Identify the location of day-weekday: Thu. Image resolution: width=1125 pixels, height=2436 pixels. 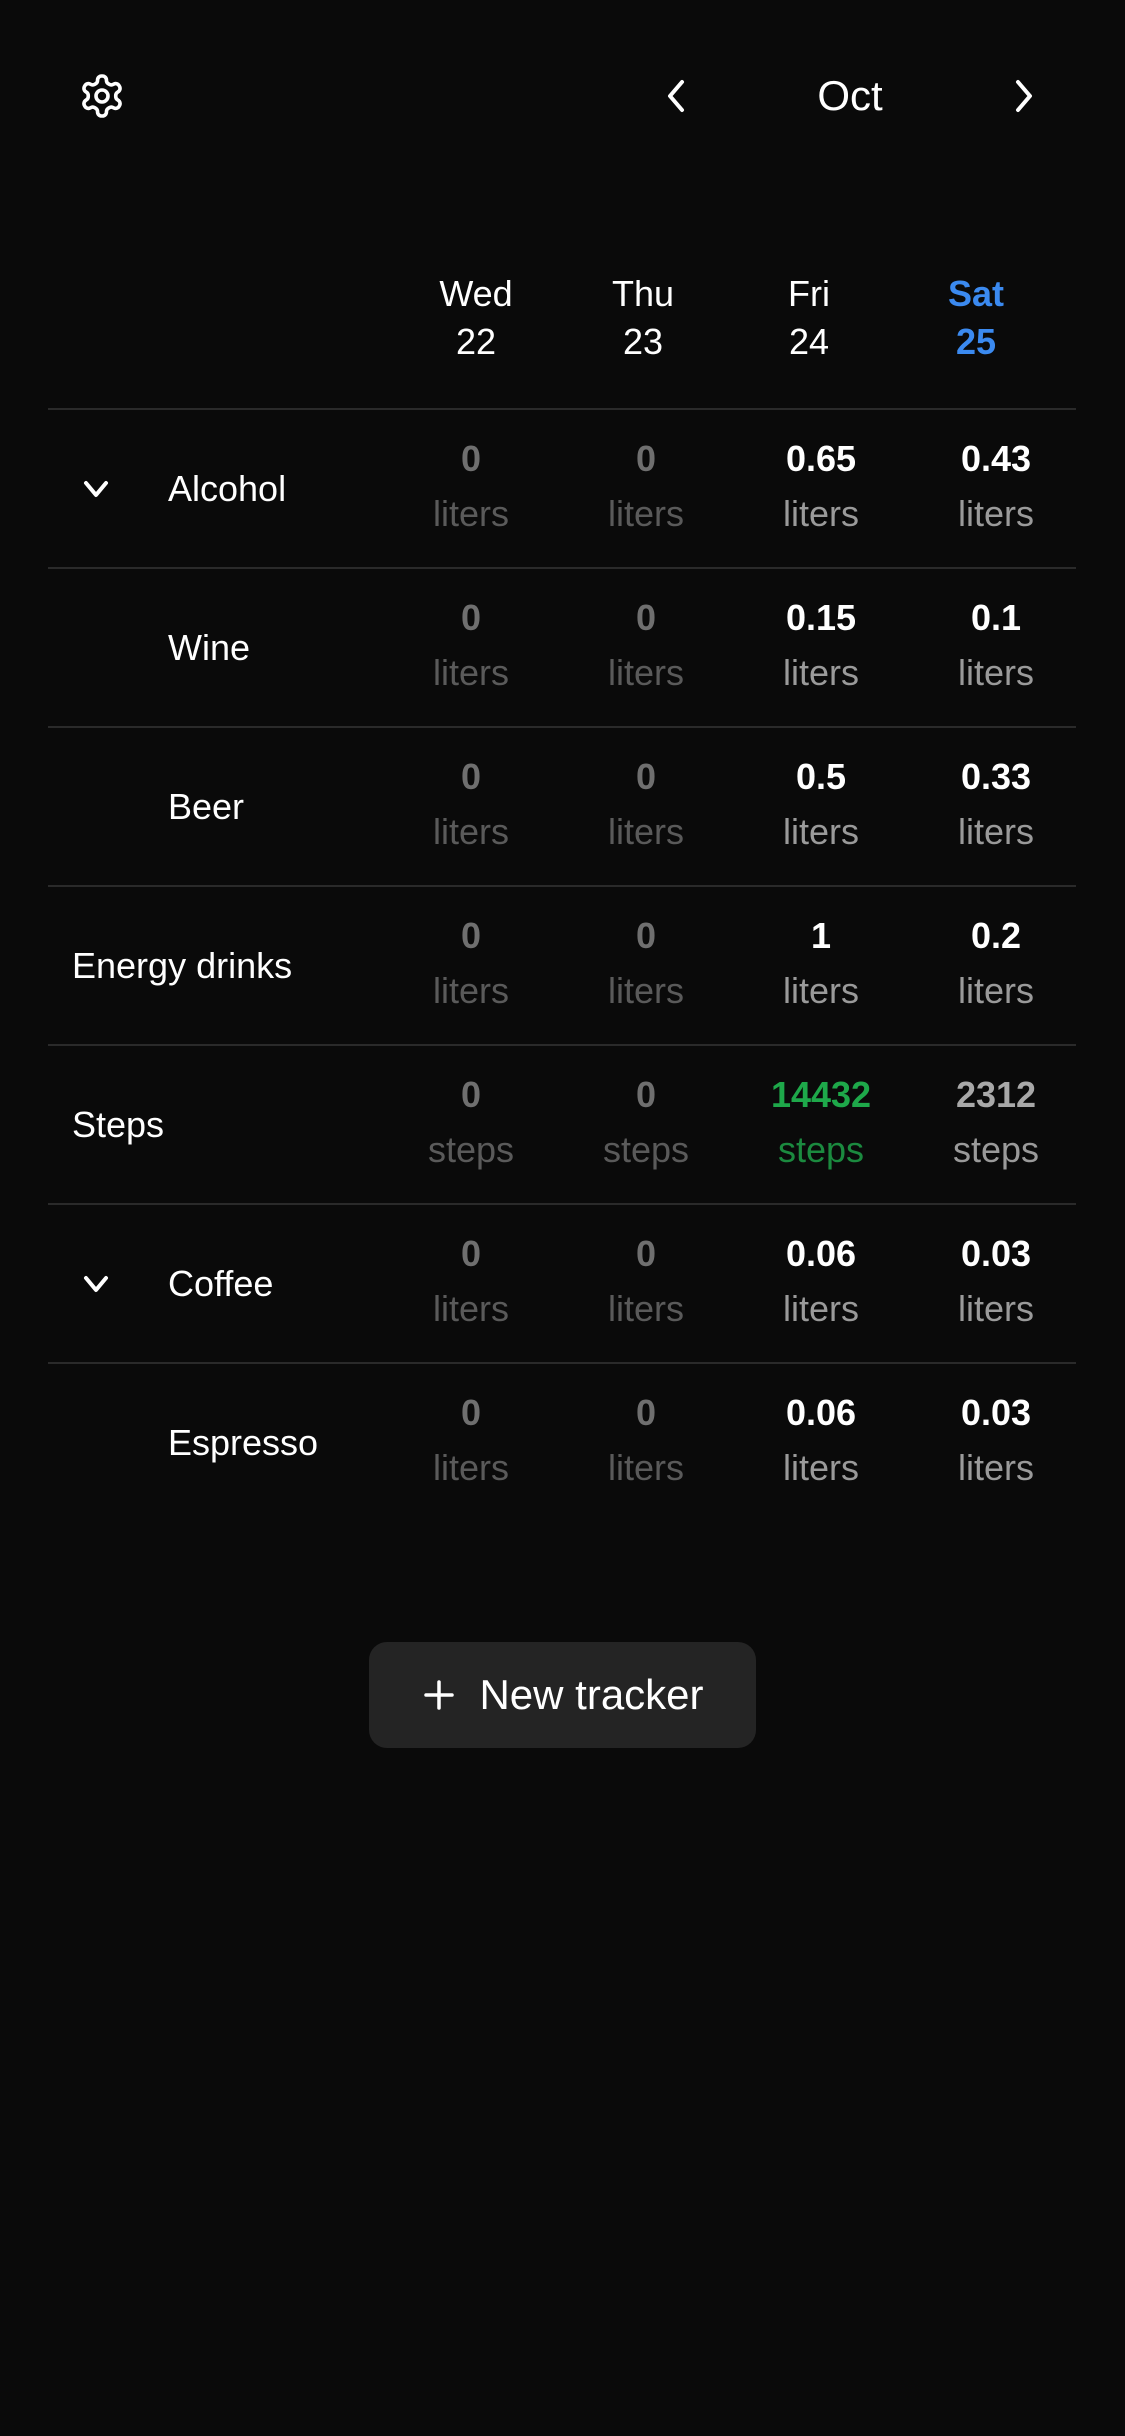
(643, 293).